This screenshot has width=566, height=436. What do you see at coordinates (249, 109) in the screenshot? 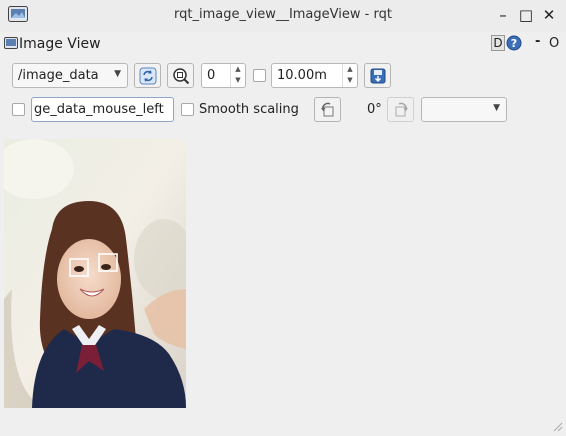
I see `smooth-scaling-label: Smooth scaling` at bounding box center [249, 109].